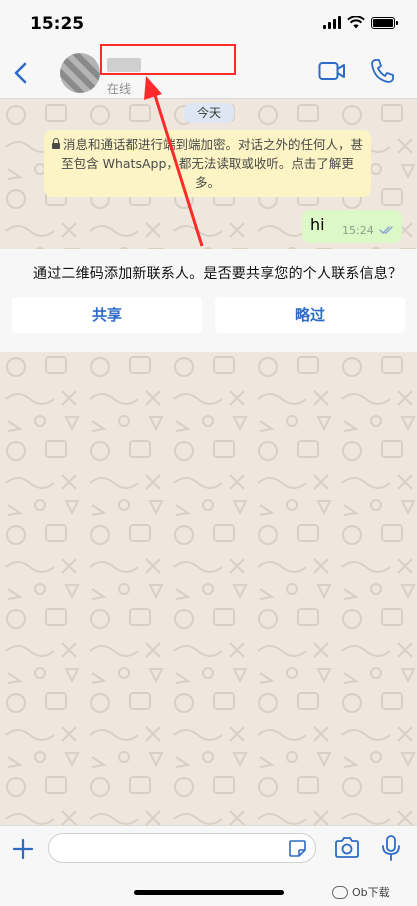 Image resolution: width=417 pixels, height=906 pixels. I want to click on signal-icon, so click(332, 22).